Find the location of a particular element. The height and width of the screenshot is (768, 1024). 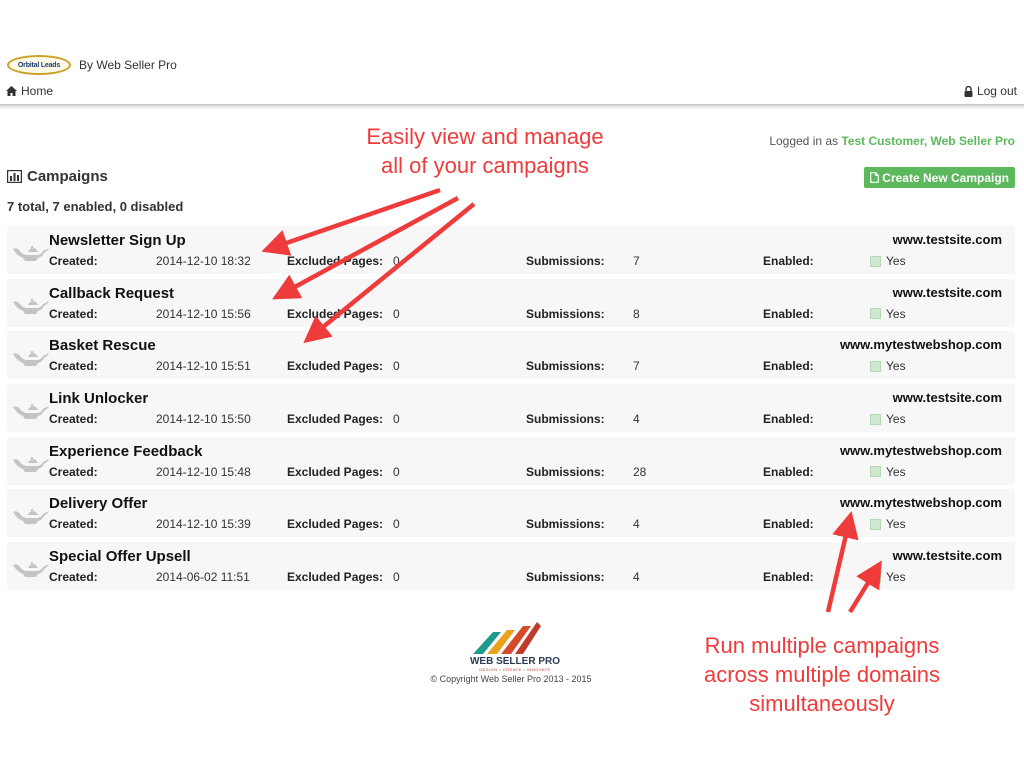

created-value: 2014-12-10 15:51 is located at coordinates (203, 366).